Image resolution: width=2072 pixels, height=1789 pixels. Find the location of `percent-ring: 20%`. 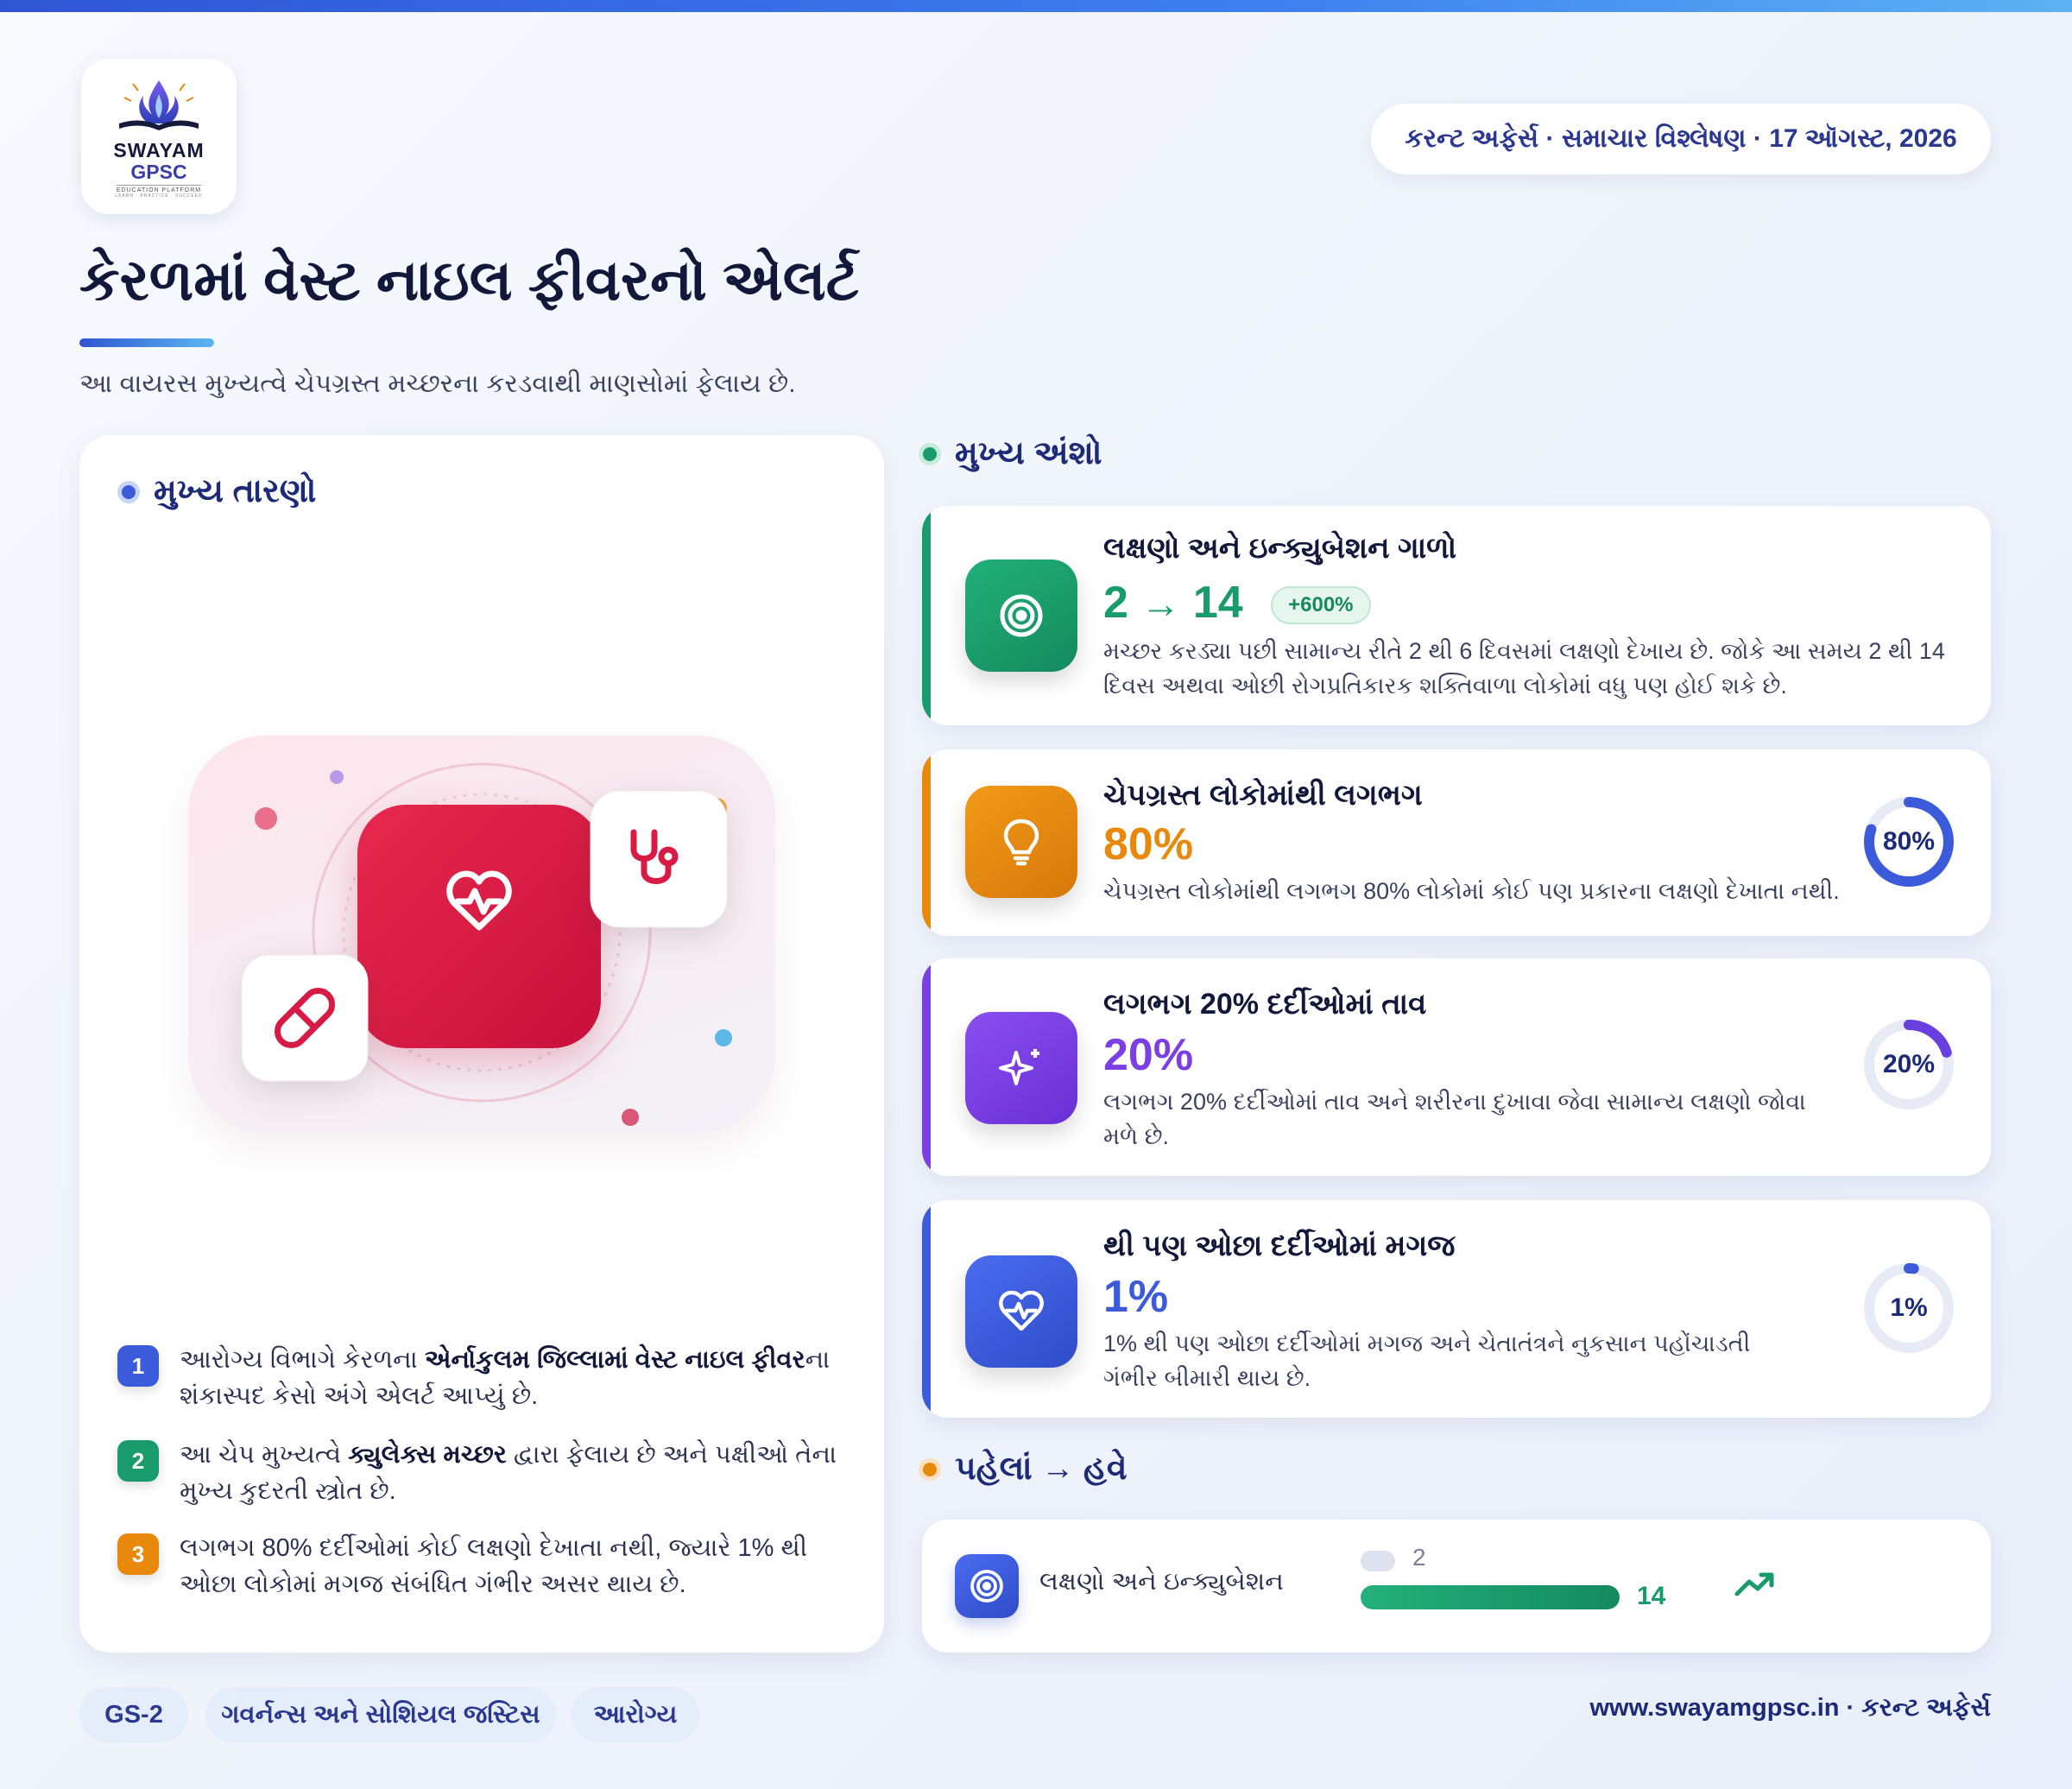

percent-ring: 20% is located at coordinates (1908, 1064).